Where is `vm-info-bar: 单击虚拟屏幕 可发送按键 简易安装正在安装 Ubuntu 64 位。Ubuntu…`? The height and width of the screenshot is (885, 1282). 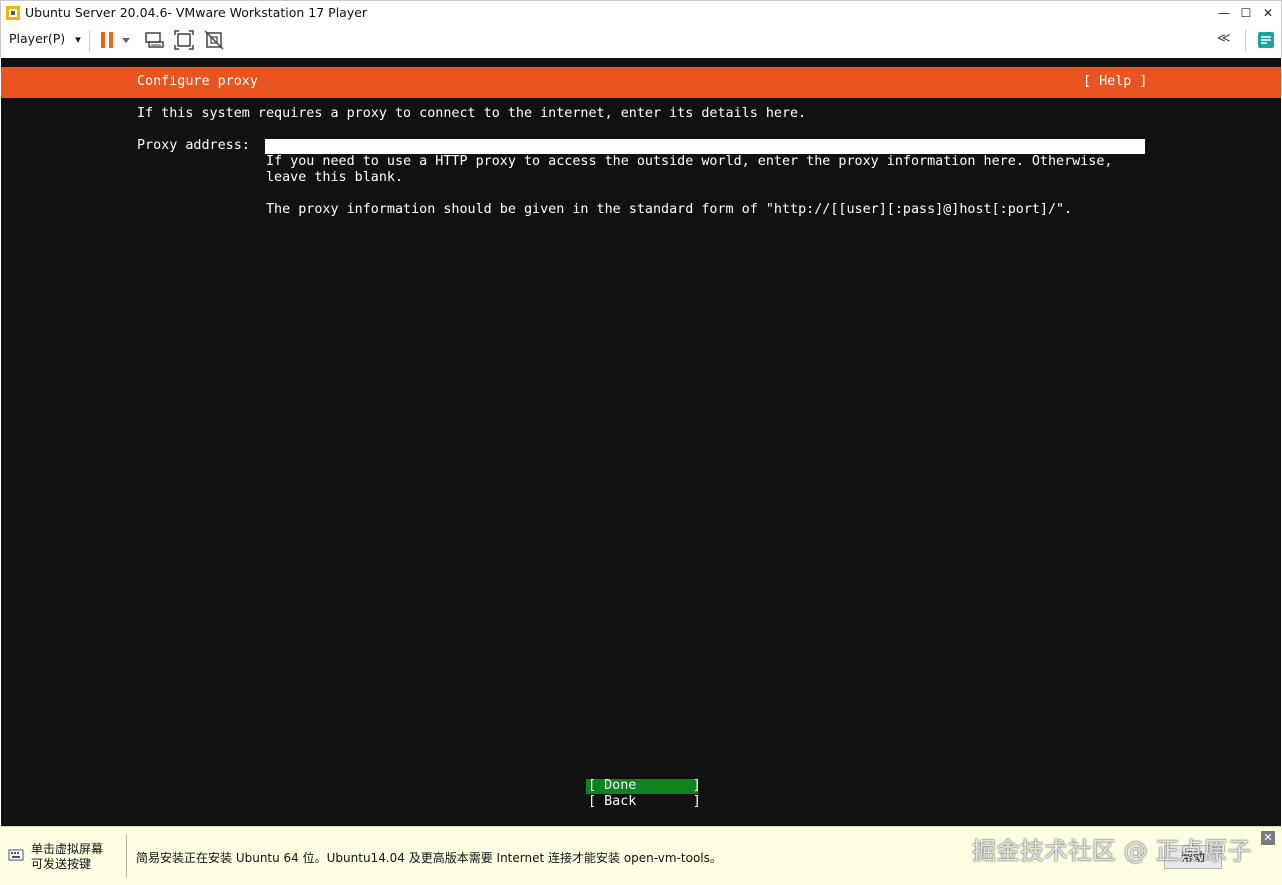 vm-info-bar: 单击虚拟屏幕 可发送按键 简易安装正在安装 Ubuntu 64 位。Ubuntu… is located at coordinates (641, 855).